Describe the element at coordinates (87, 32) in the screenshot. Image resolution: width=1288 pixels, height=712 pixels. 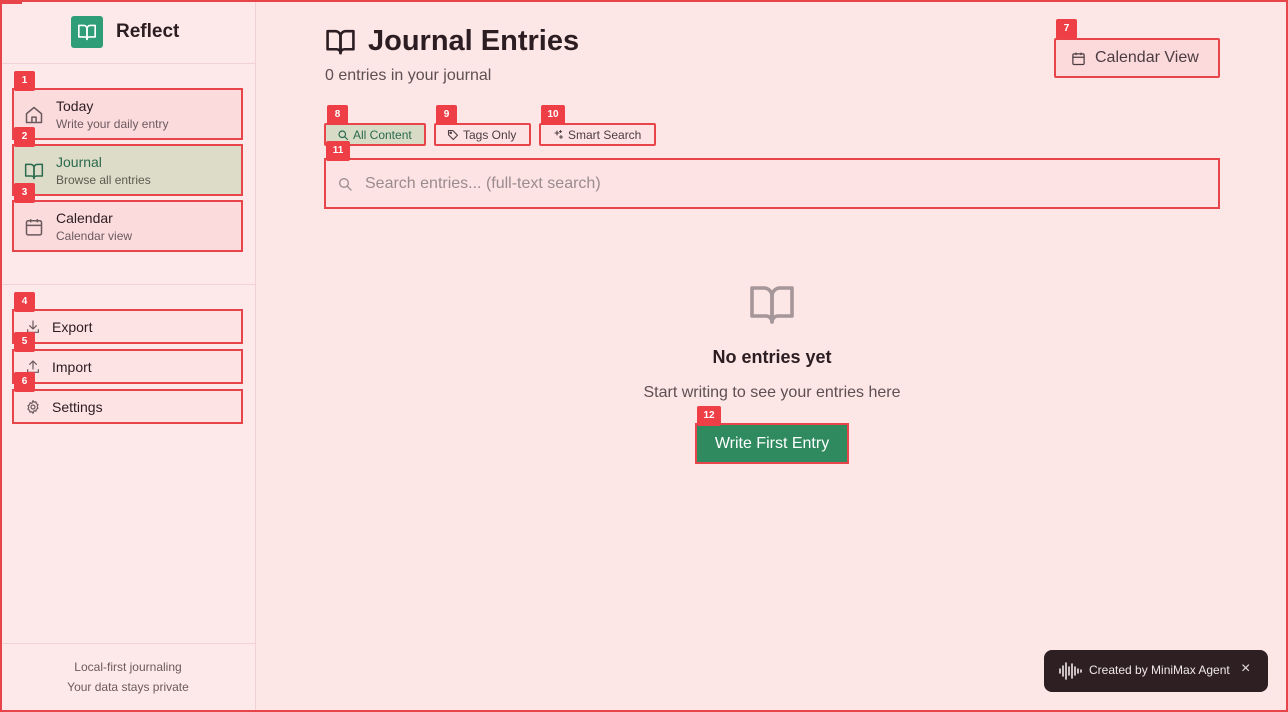
I see `book-logo-icon` at that location.